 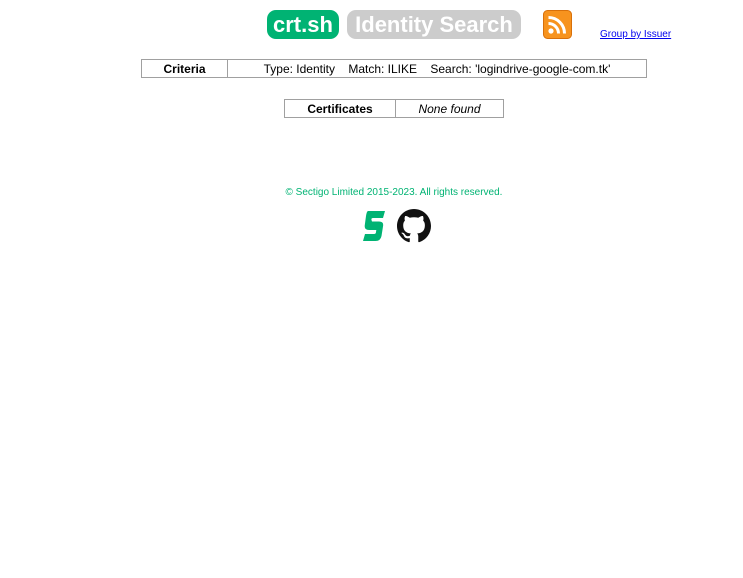 I want to click on rss-feed-icon, so click(x=557, y=24).